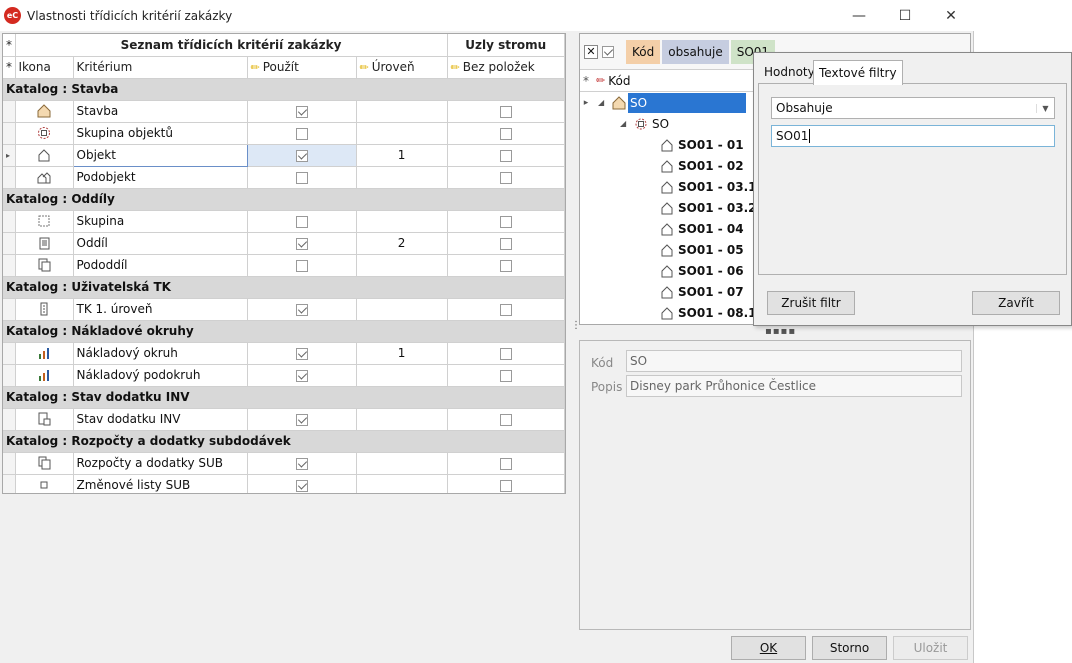 This screenshot has width=1072, height=663. What do you see at coordinates (811, 303) in the screenshot?
I see `clear-filter-button: Zrušit filtr` at bounding box center [811, 303].